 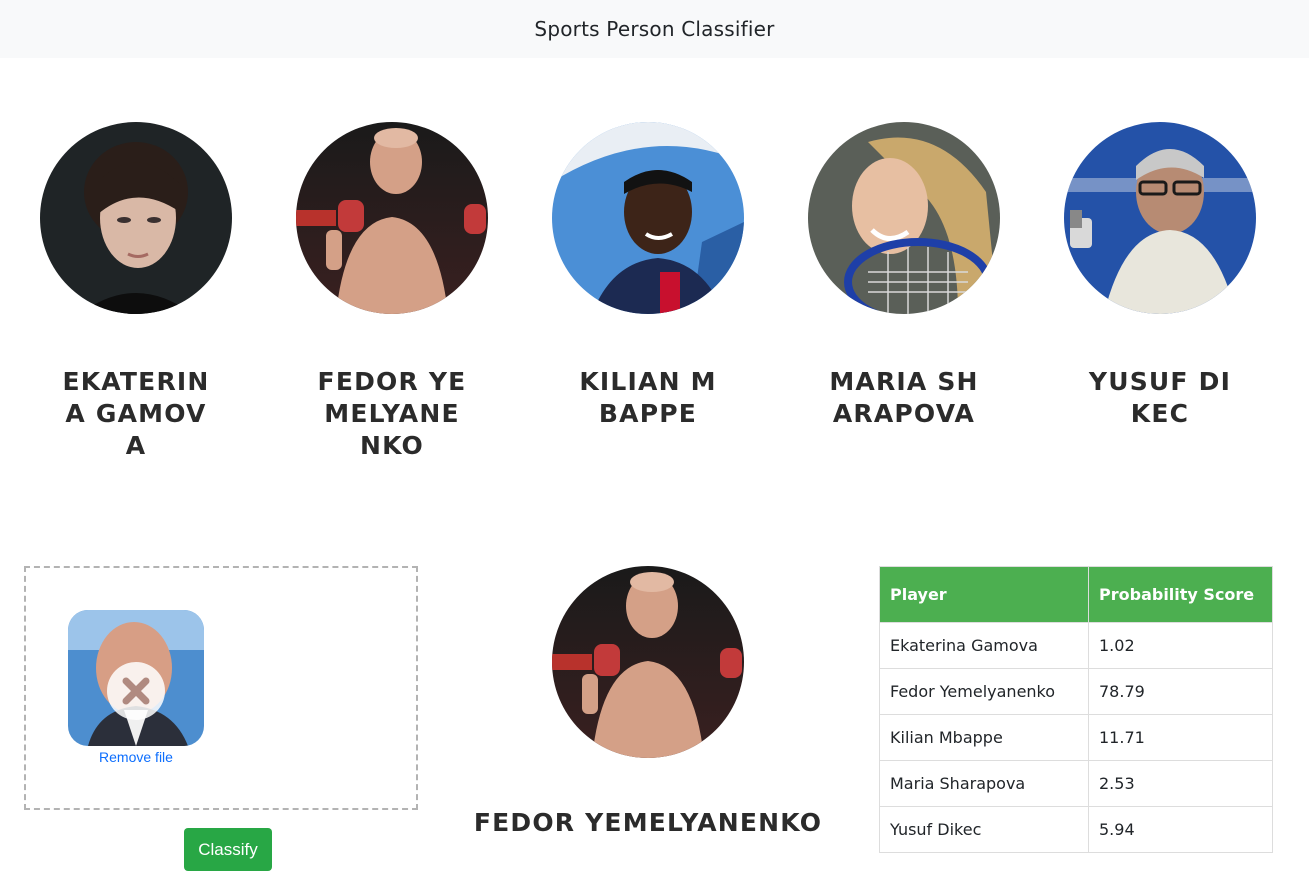 I want to click on player-photo-fedor-yemelyanenko, so click(x=392, y=218).